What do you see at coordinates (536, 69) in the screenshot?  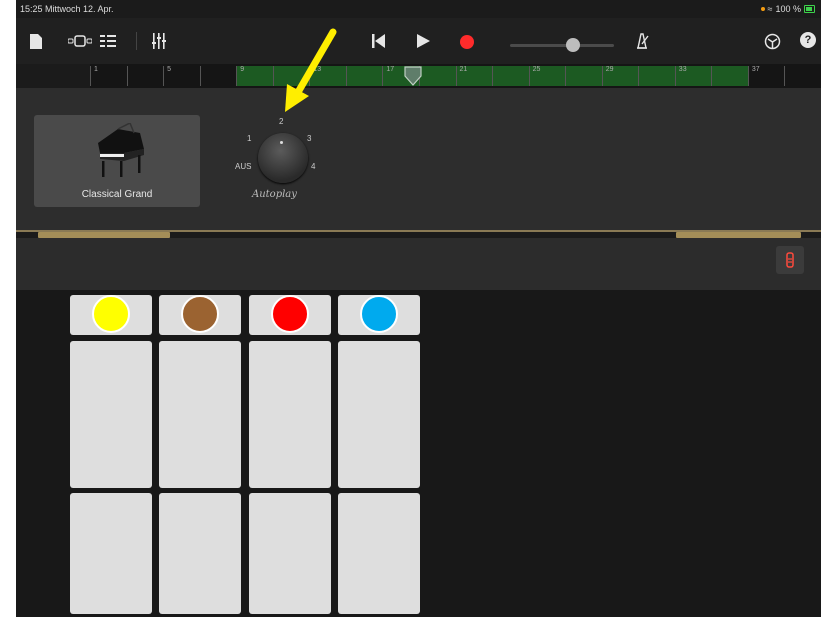 I see `ruler-bar-label: 25` at bounding box center [536, 69].